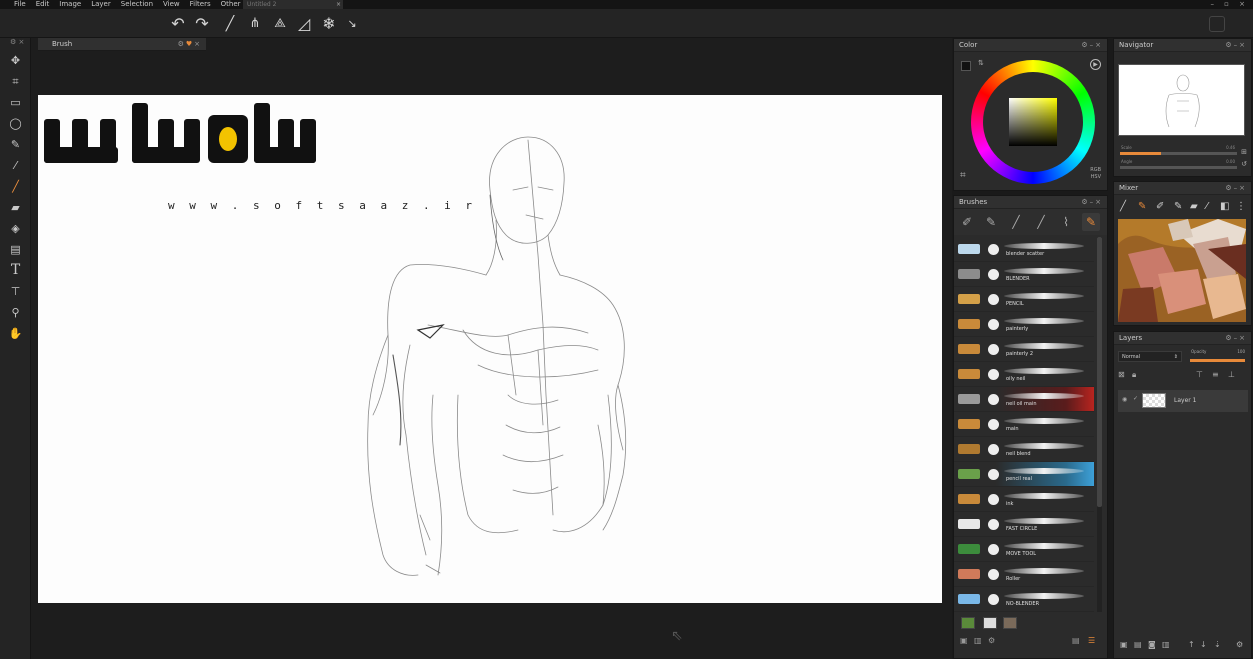 This screenshot has height=659, width=1253. Describe the element at coordinates (1152, 644) in the screenshot. I see `mask-icon: ◙` at that location.